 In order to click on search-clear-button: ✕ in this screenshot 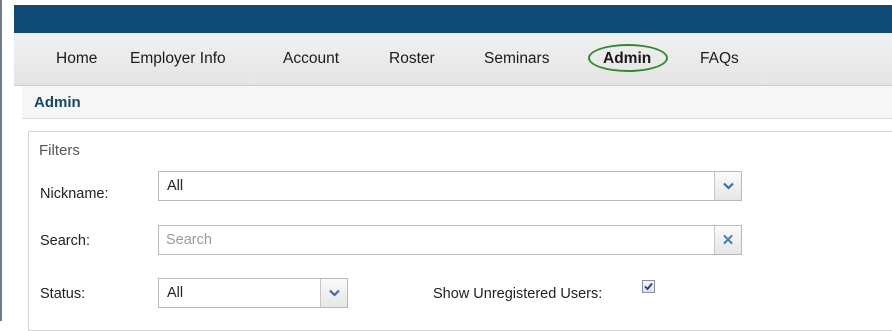, I will do `click(727, 240)`.